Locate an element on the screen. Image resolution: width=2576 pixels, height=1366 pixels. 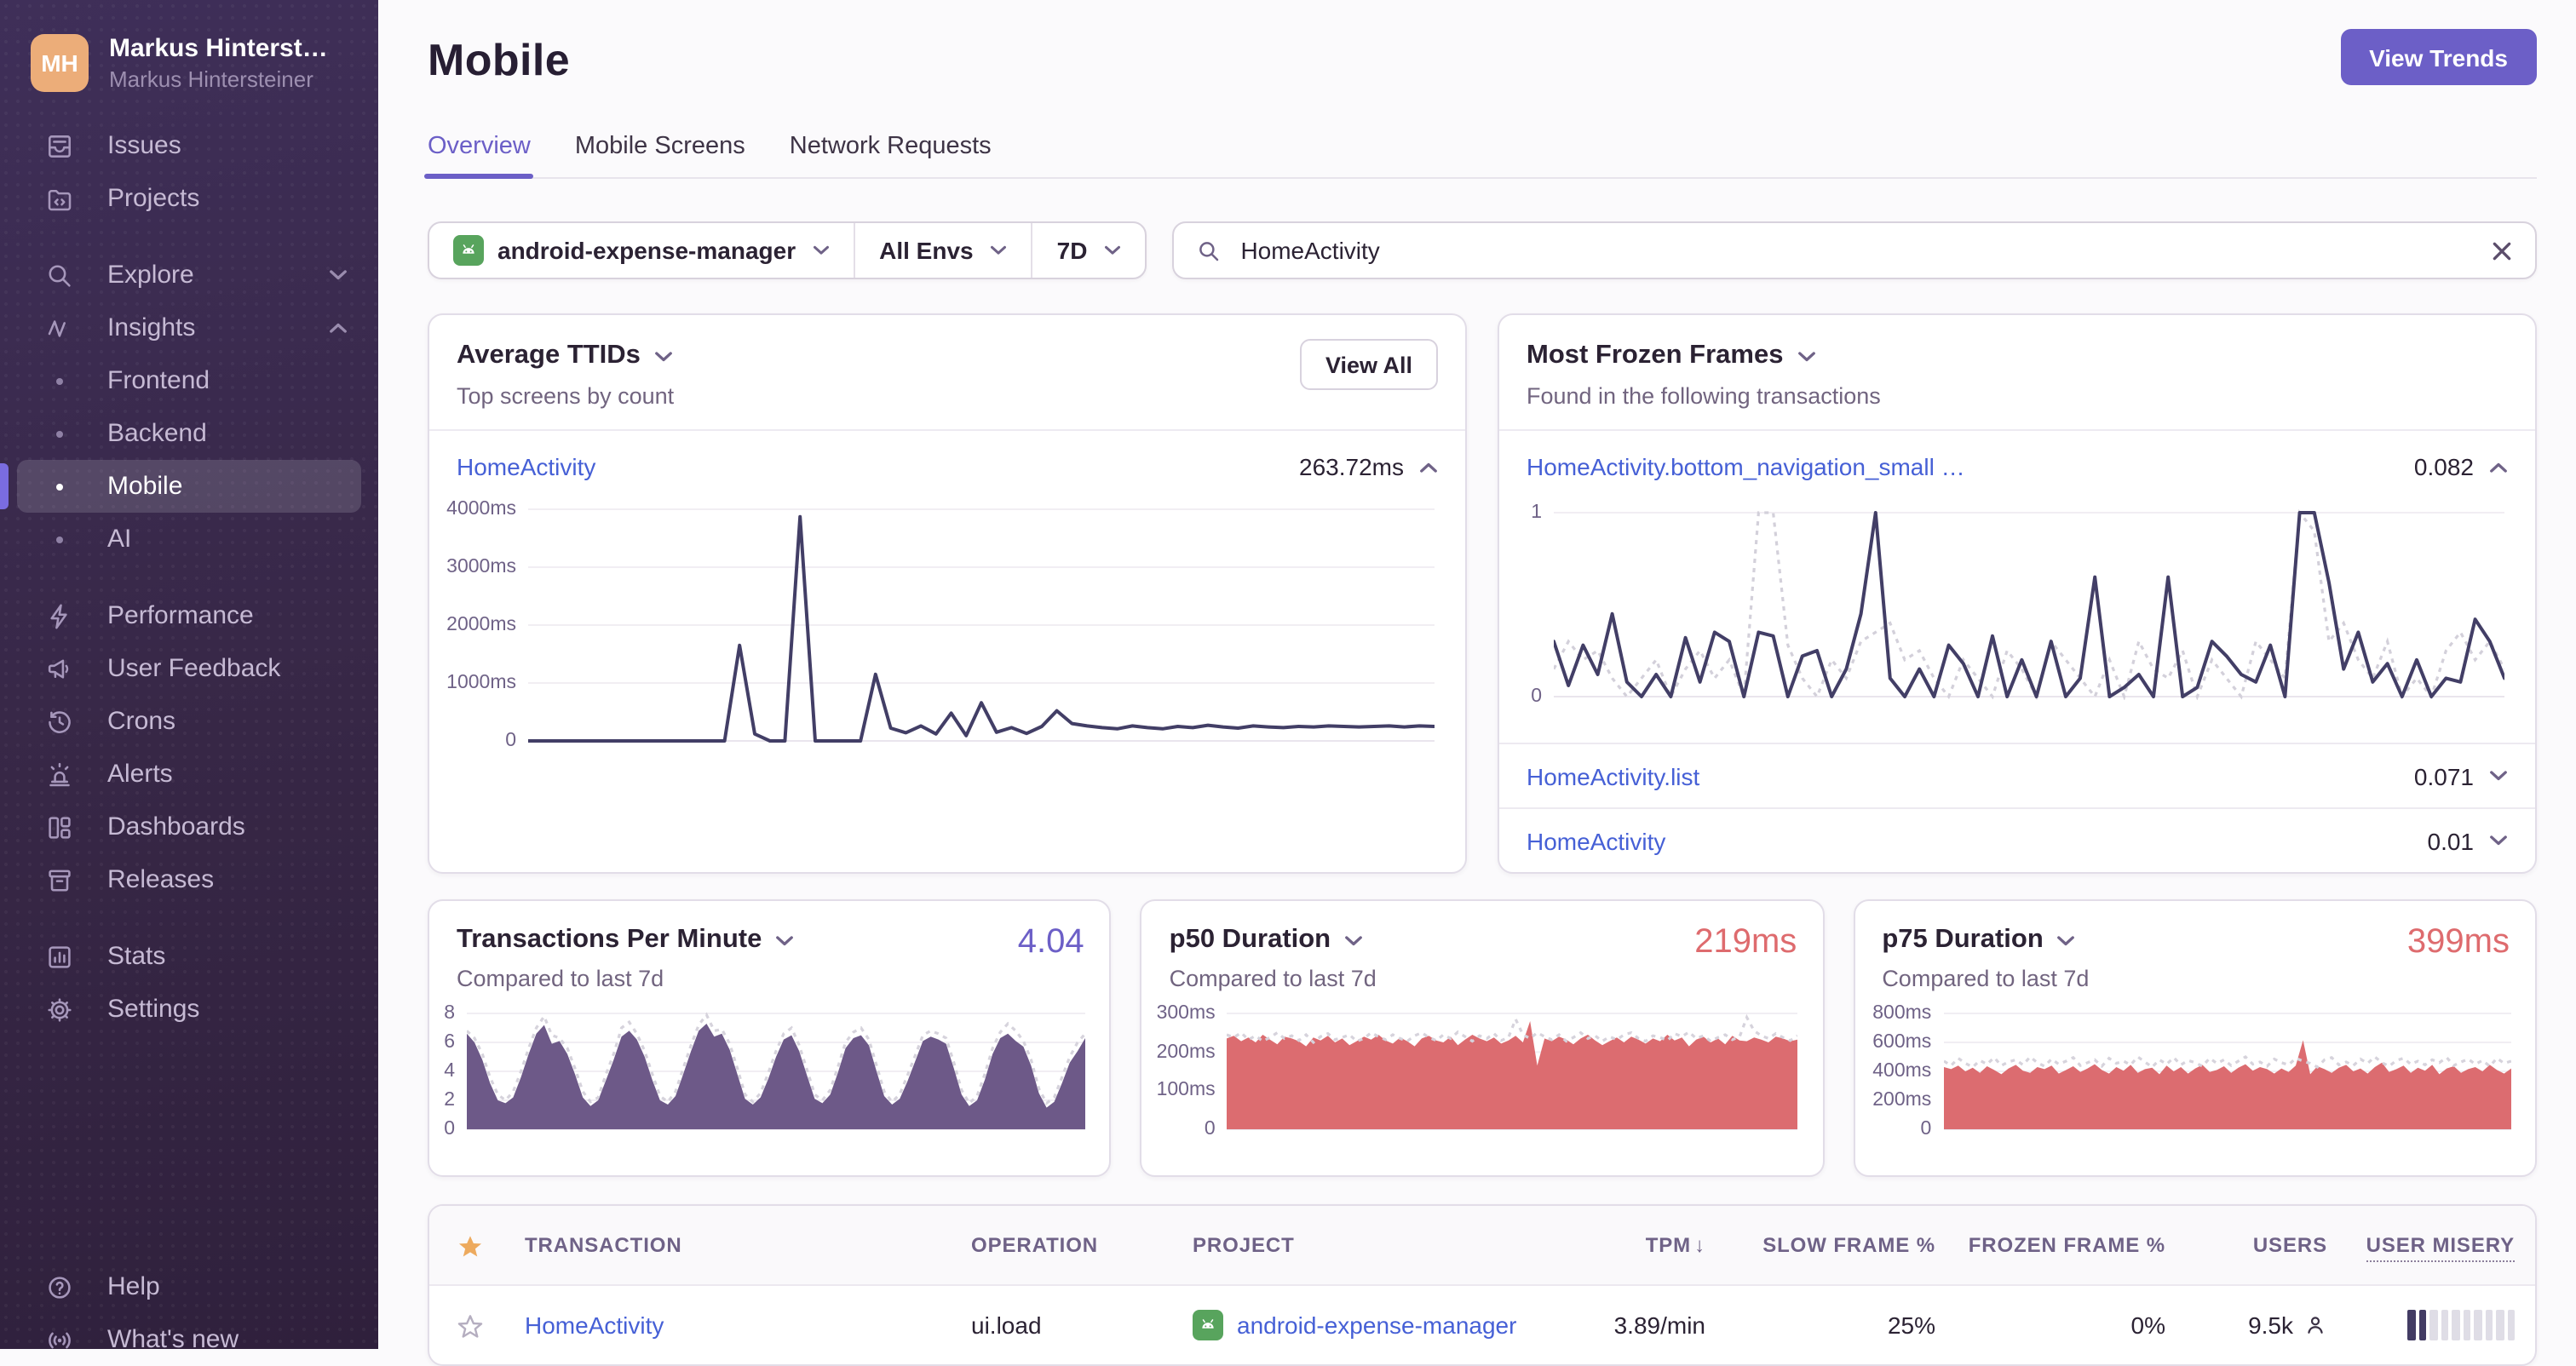
frozen-row-homeactivity: HomeActivity 0.01 is located at coordinates (2017, 839).